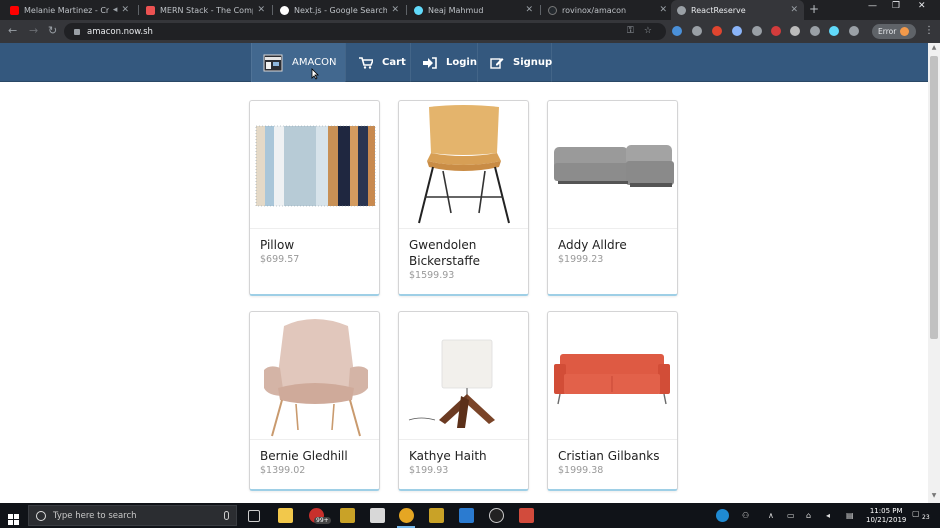 This screenshot has width=940, height=529. I want to click on product-card: Kathye Haith $199.93, so click(463, 401).